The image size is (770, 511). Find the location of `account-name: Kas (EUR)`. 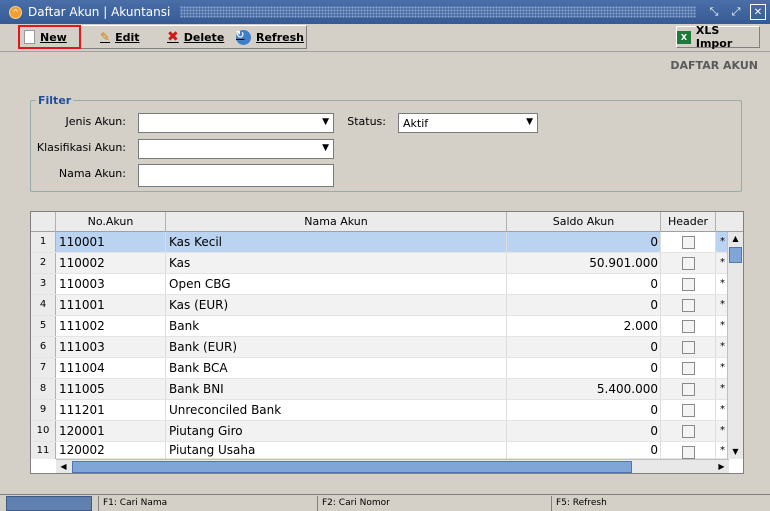

account-name: Kas (EUR) is located at coordinates (336, 305).